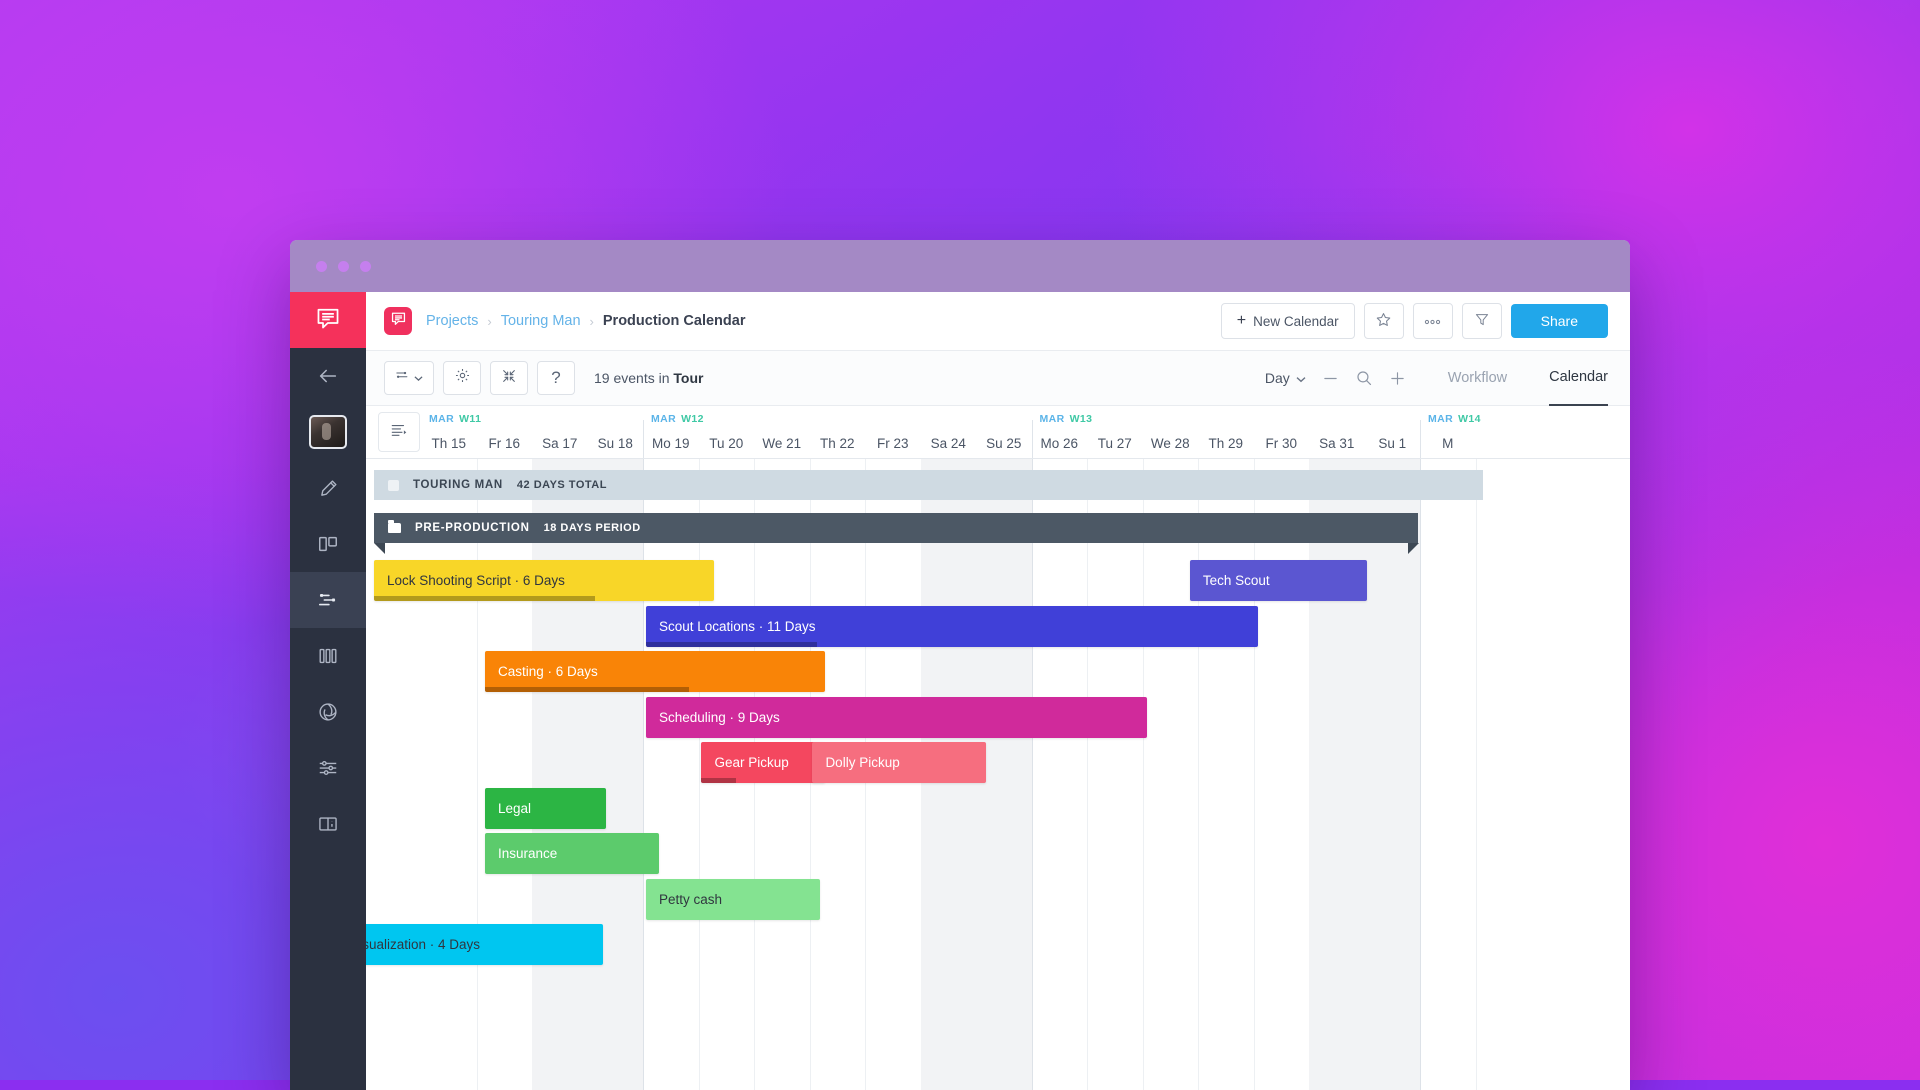 The height and width of the screenshot is (1090, 1920). I want to click on gantt-bar: Scheduling · 9 Days, so click(896, 717).